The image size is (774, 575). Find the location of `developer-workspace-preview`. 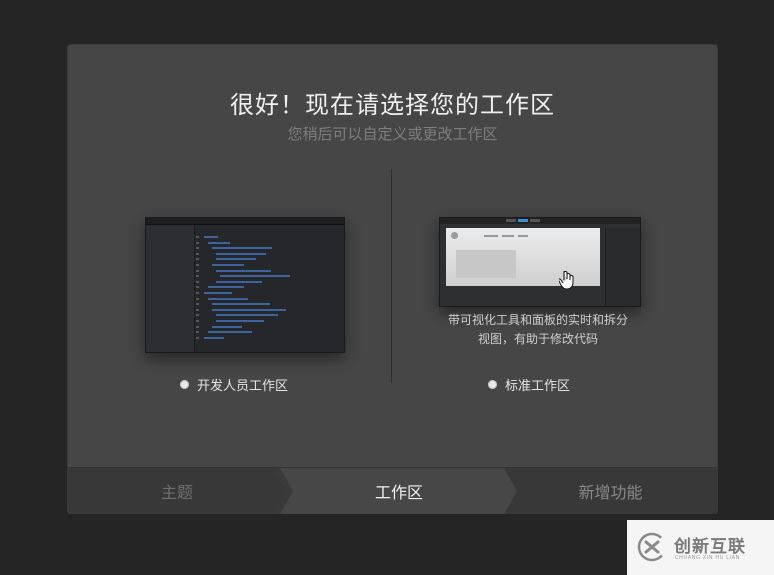

developer-workspace-preview is located at coordinates (245, 285).